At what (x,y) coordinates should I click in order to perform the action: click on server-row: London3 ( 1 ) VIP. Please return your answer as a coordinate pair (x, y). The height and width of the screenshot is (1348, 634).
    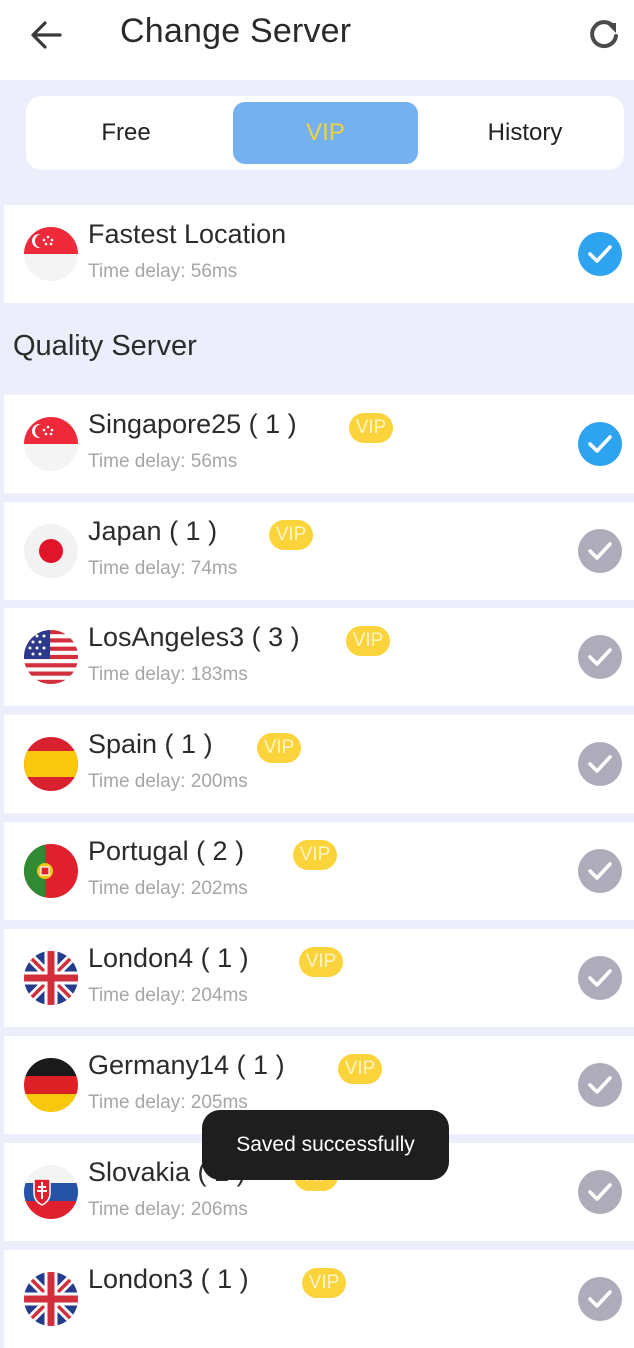
    Looking at the image, I should click on (319, 1299).